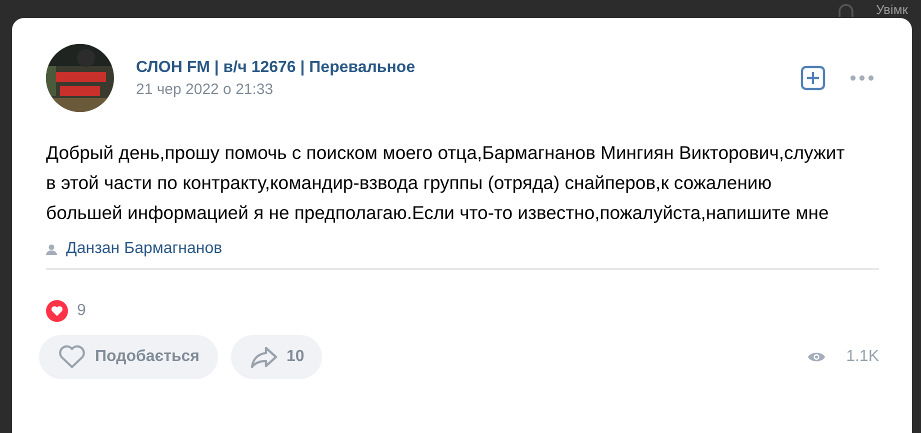 The height and width of the screenshot is (433, 921). What do you see at coordinates (468, 67) in the screenshot?
I see `author-name-link: СЛОН FM | в/ч 12676 | Перевальное` at bounding box center [468, 67].